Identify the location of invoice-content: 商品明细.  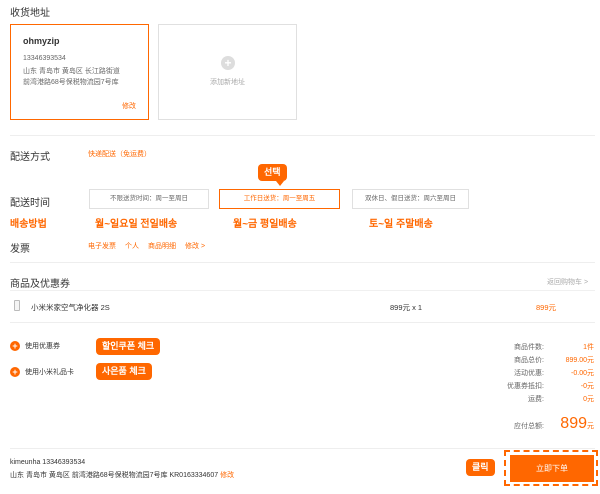
(162, 246).